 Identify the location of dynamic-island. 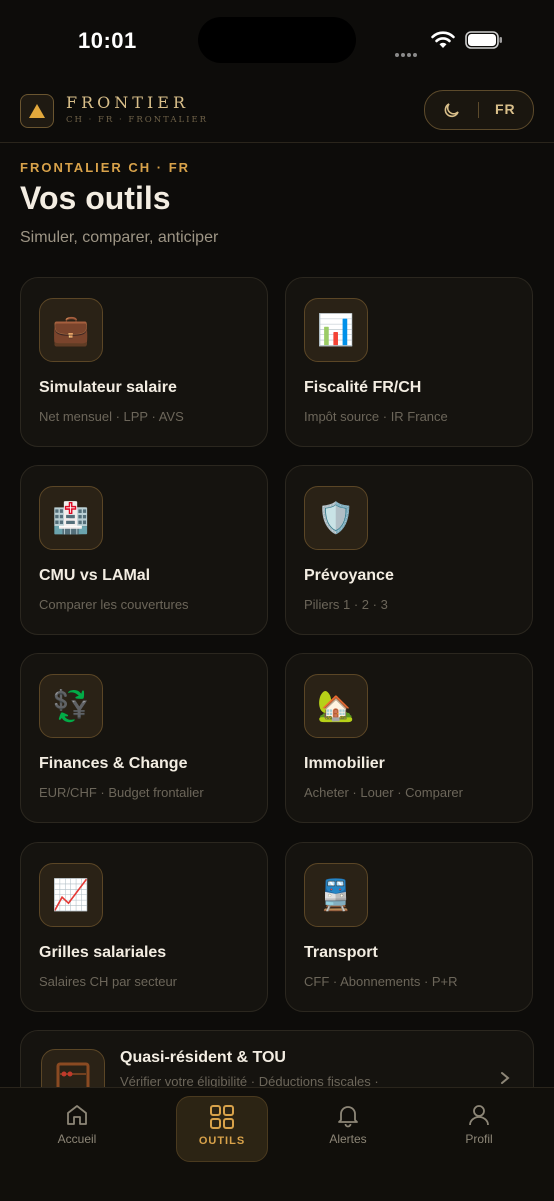
(277, 40).